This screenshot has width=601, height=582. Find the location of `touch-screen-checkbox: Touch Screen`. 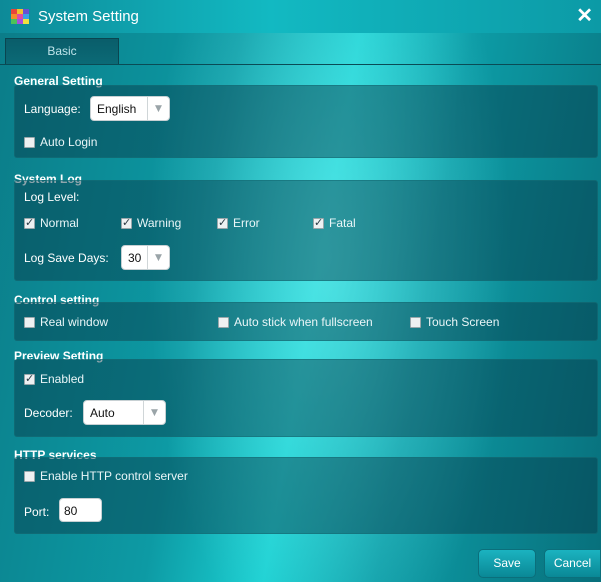

touch-screen-checkbox: Touch Screen is located at coordinates (454, 322).